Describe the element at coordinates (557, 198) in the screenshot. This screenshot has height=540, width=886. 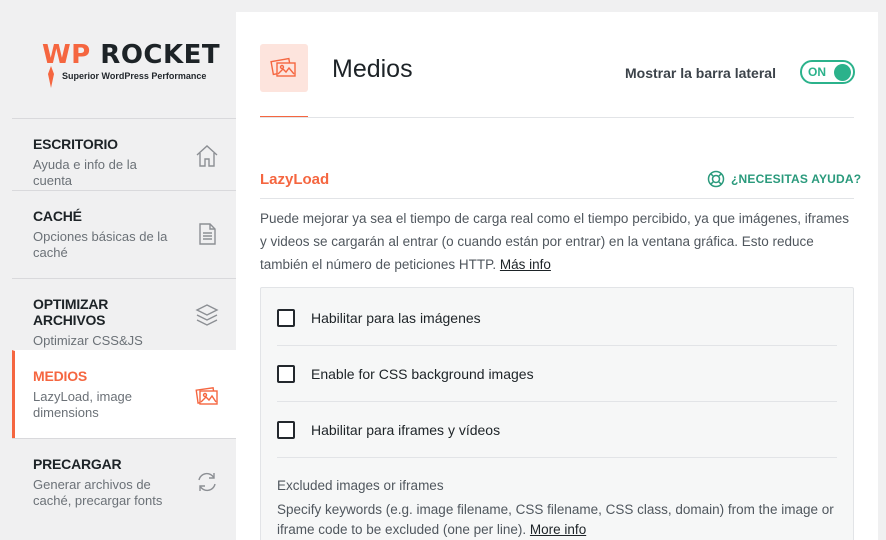
I see `section-divider` at that location.